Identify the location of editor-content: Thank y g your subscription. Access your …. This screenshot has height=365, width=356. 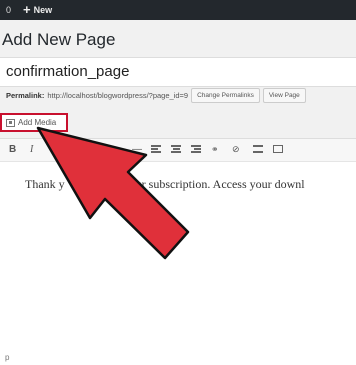
(165, 184).